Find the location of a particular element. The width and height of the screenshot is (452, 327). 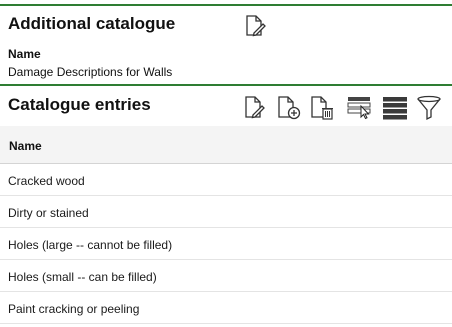

entry-name: Holes (large -- cannot be filled) is located at coordinates (90, 245).